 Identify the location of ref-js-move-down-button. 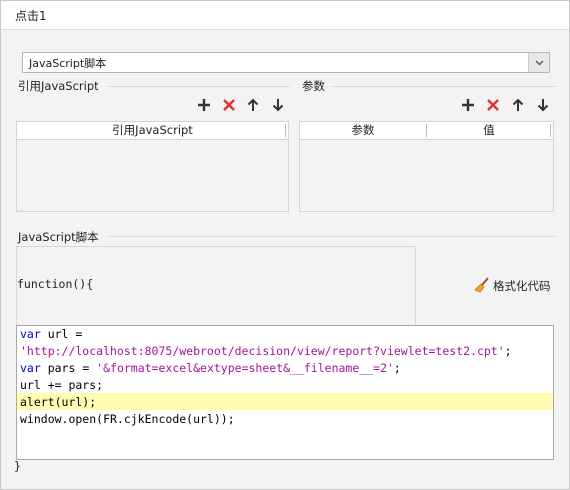
(278, 105).